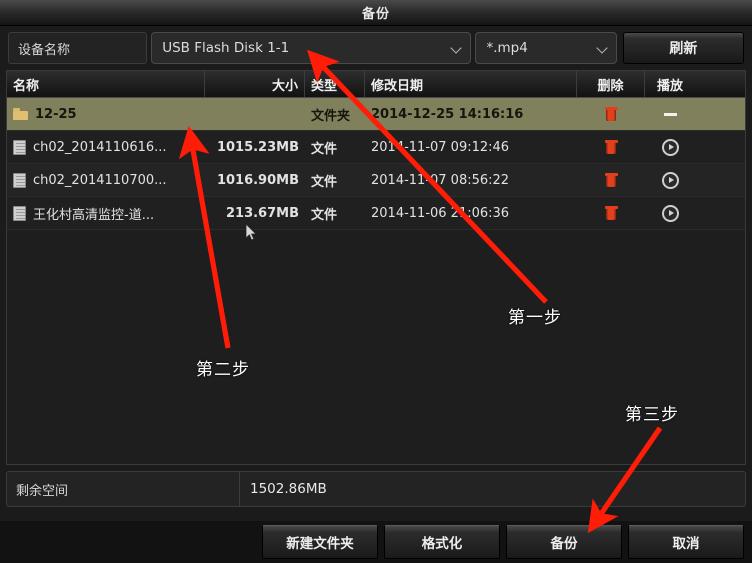 This screenshot has width=752, height=563. What do you see at coordinates (255, 114) in the screenshot?
I see `cell-size` at bounding box center [255, 114].